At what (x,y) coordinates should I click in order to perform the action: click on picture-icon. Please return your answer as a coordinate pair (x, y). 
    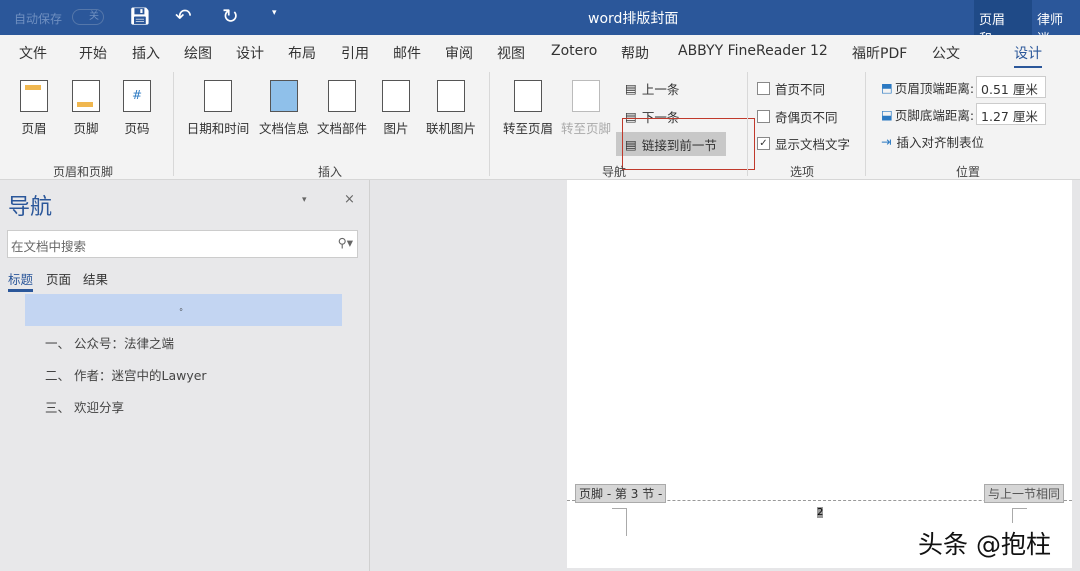
    Looking at the image, I should click on (396, 96).